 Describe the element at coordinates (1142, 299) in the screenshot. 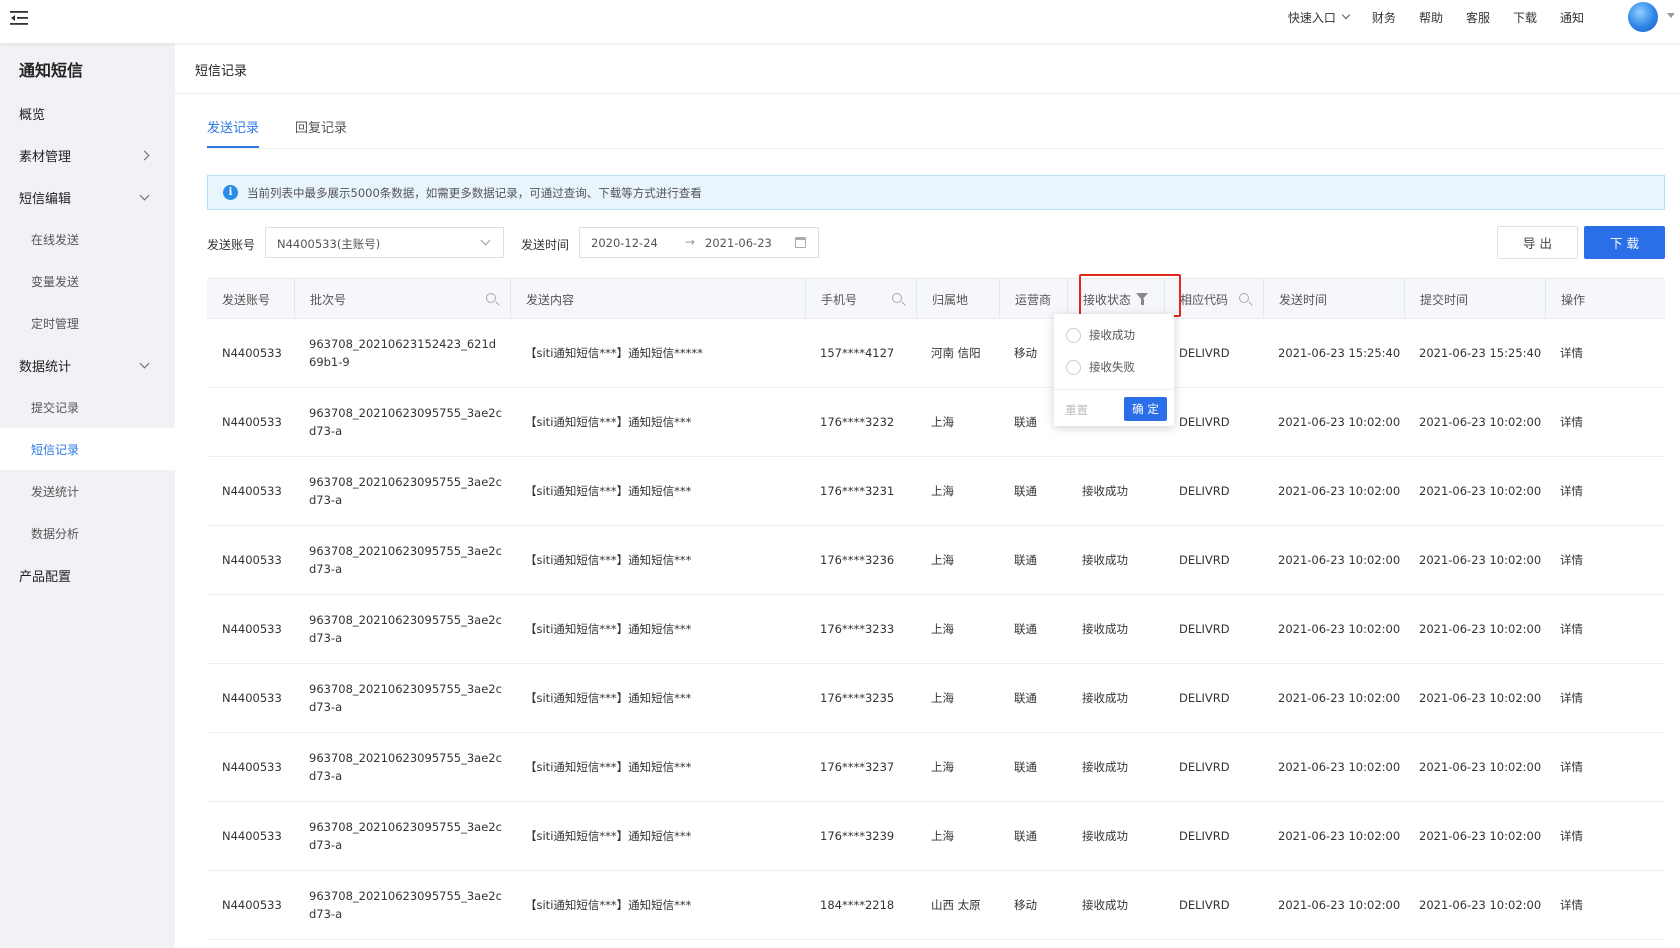

I see `filter-icon` at that location.